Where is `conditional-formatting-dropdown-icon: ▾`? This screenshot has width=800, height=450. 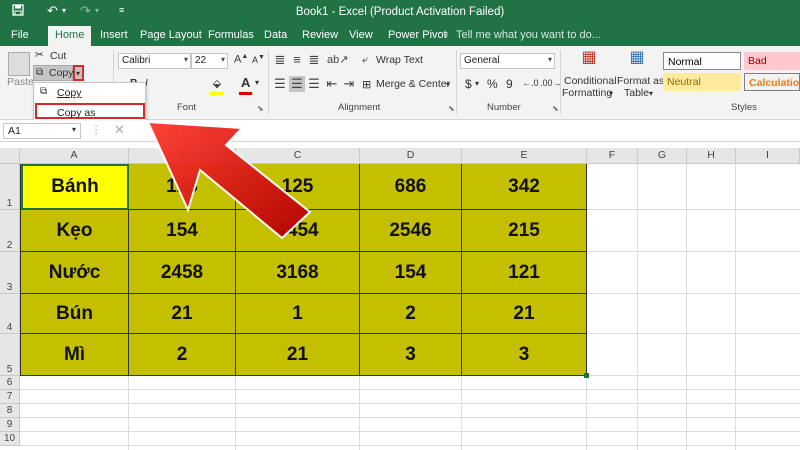 conditional-formatting-dropdown-icon: ▾ is located at coordinates (611, 93).